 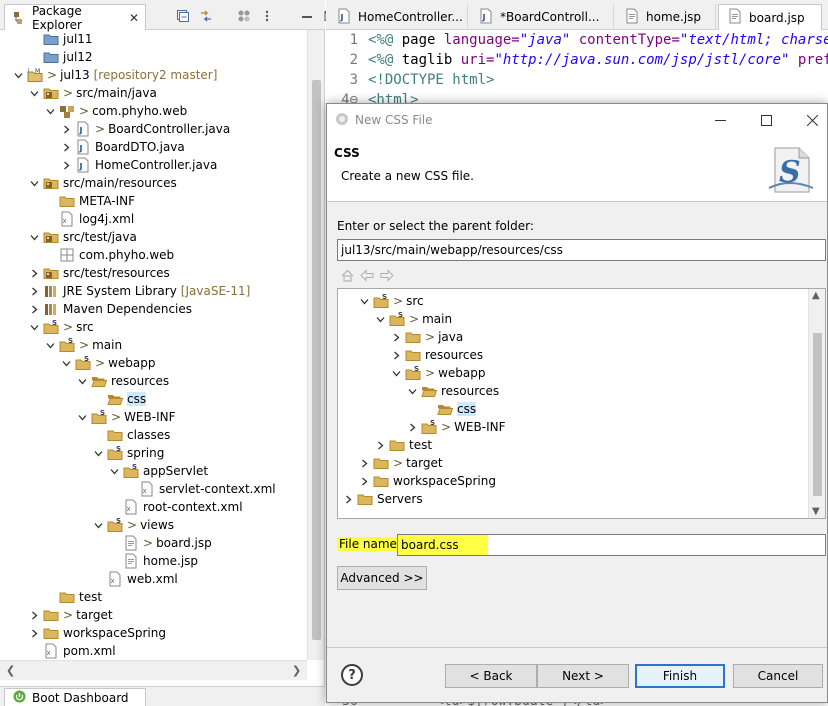 What do you see at coordinates (107, 363) in the screenshot?
I see `tree-item: S > webapp` at bounding box center [107, 363].